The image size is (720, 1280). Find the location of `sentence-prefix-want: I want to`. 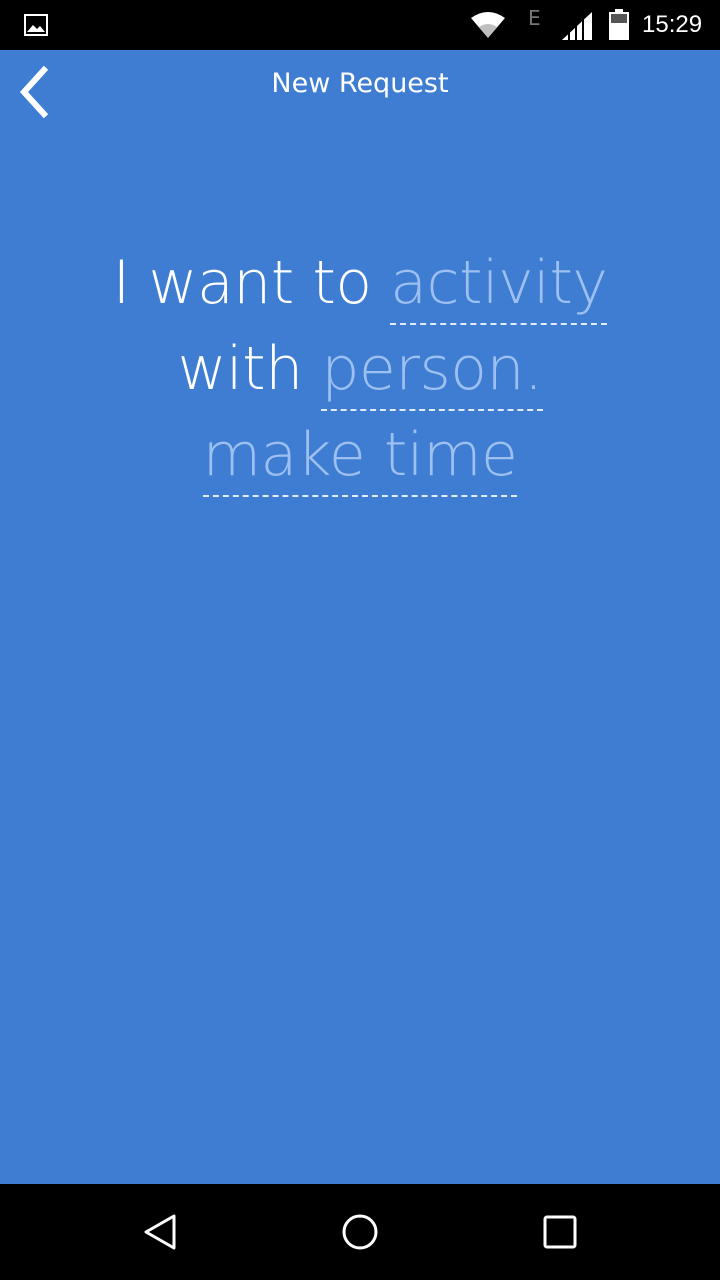

sentence-prefix-want: I want to is located at coordinates (242, 283).